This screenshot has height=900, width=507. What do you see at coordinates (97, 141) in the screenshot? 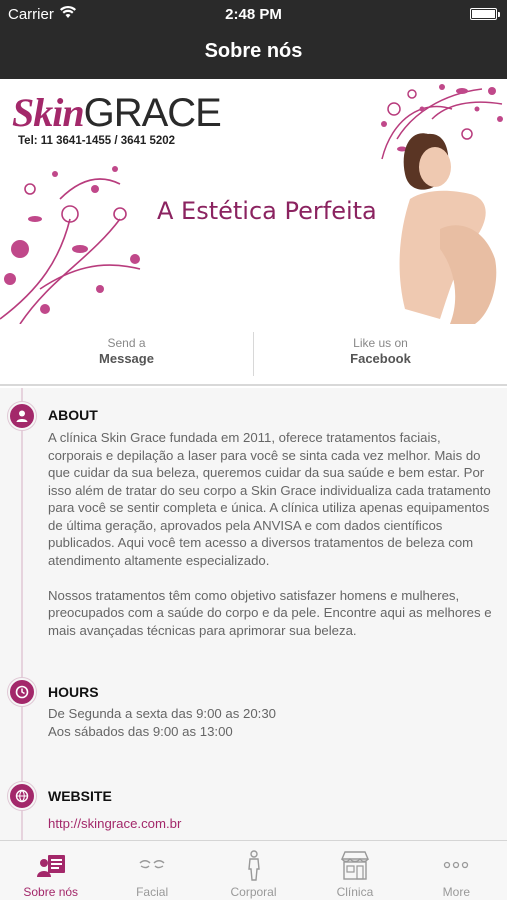
I see `phone-numbers: Tel: 11 3641-1455 / 3641 5202` at bounding box center [97, 141].